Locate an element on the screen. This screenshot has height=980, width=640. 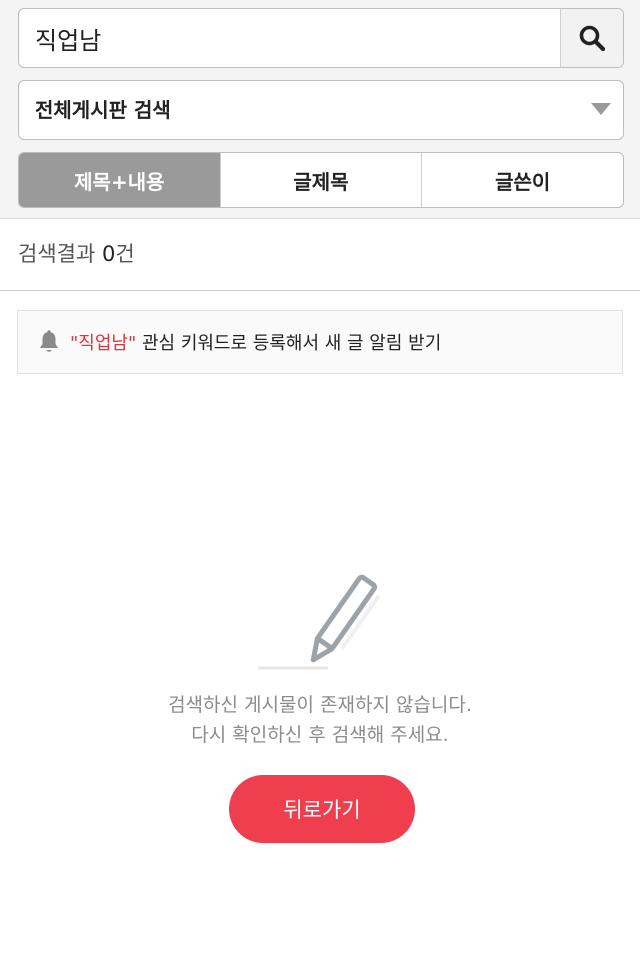
search-type-tabs: 제목+내용 글제목 글쓴이 is located at coordinates (321, 180).